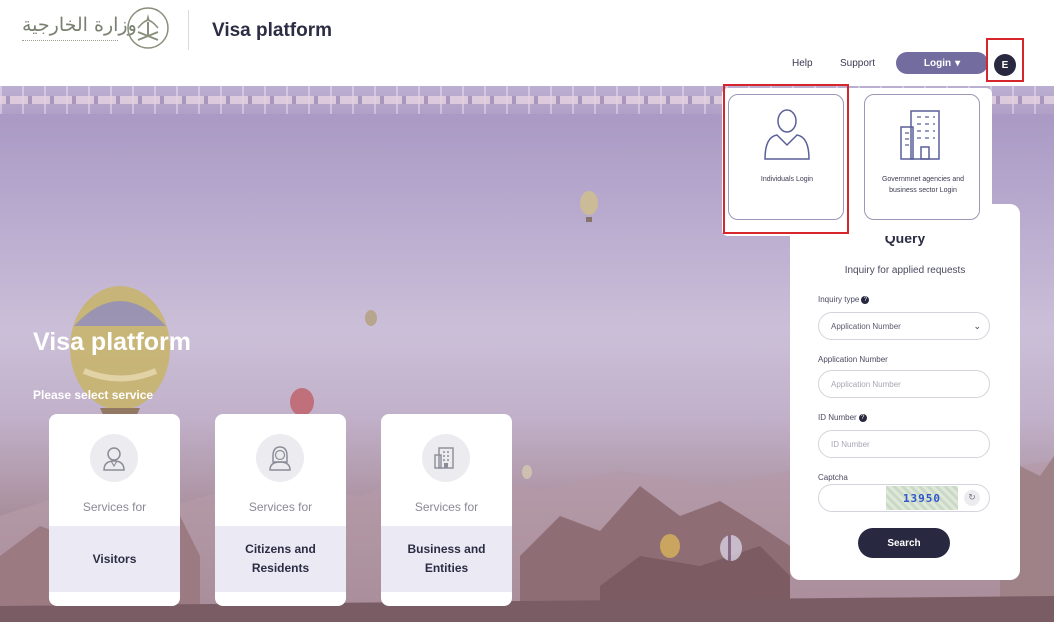 The width and height of the screenshot is (1054, 622). I want to click on header-divider, so click(188, 30).